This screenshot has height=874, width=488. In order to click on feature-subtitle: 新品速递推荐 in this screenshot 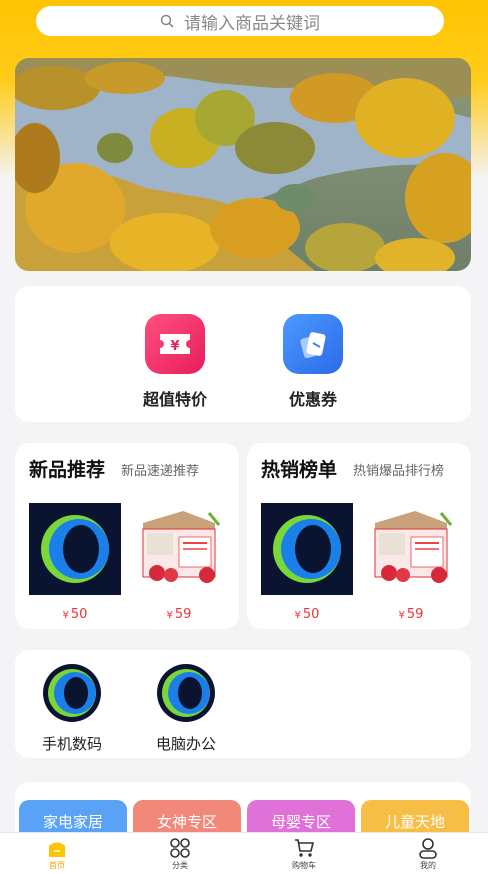, I will do `click(160, 471)`.